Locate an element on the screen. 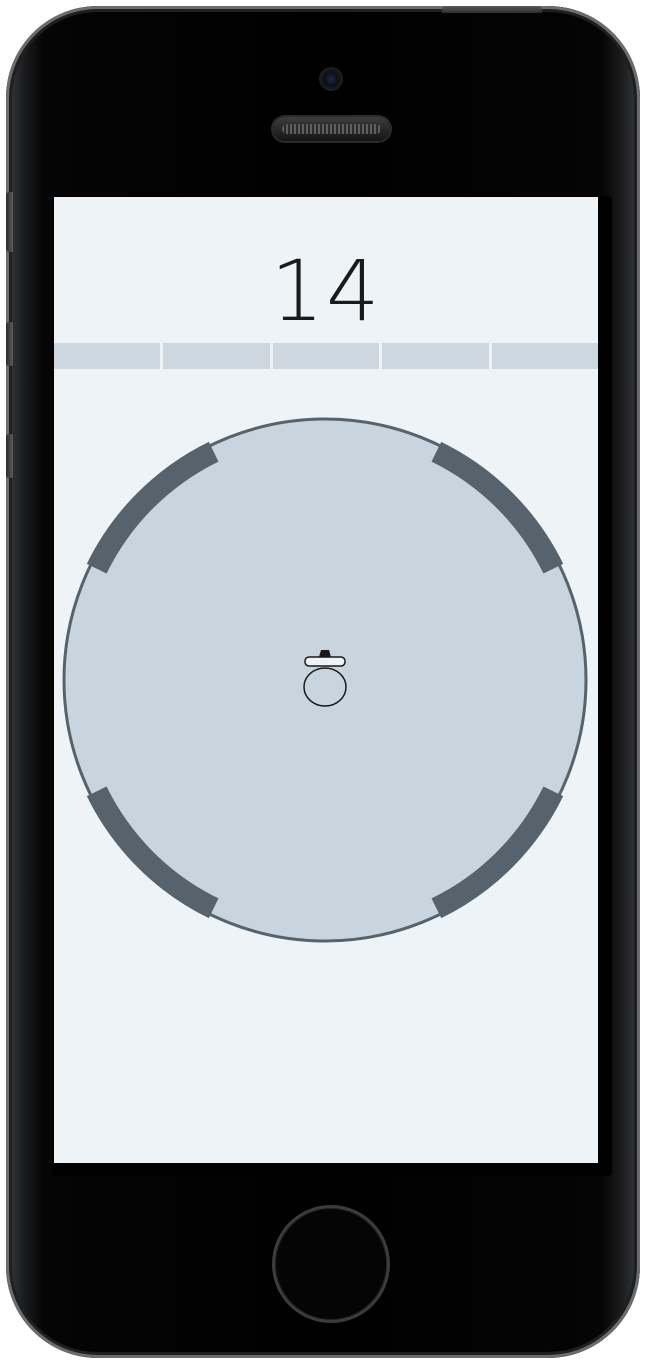 The image size is (645, 1366). volume-down-button is located at coordinates (9, 456).